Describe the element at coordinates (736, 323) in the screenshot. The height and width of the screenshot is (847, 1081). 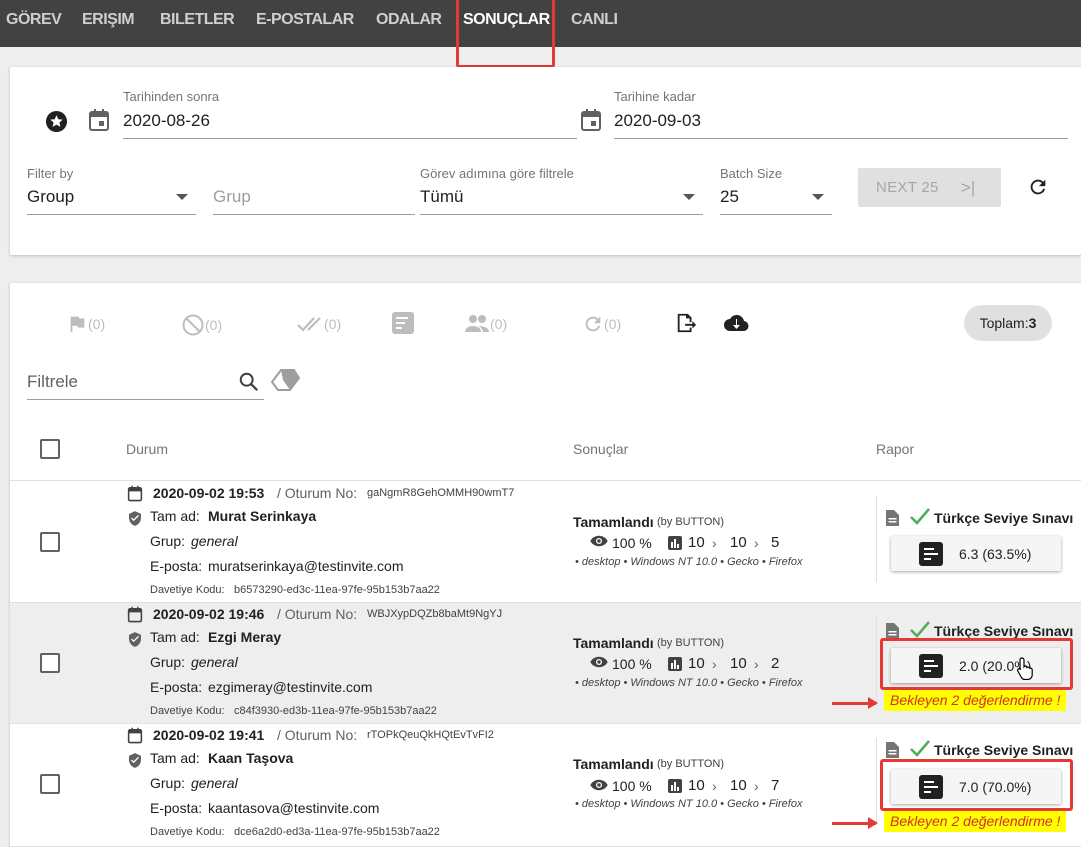
I see `cloud-download-icon` at that location.